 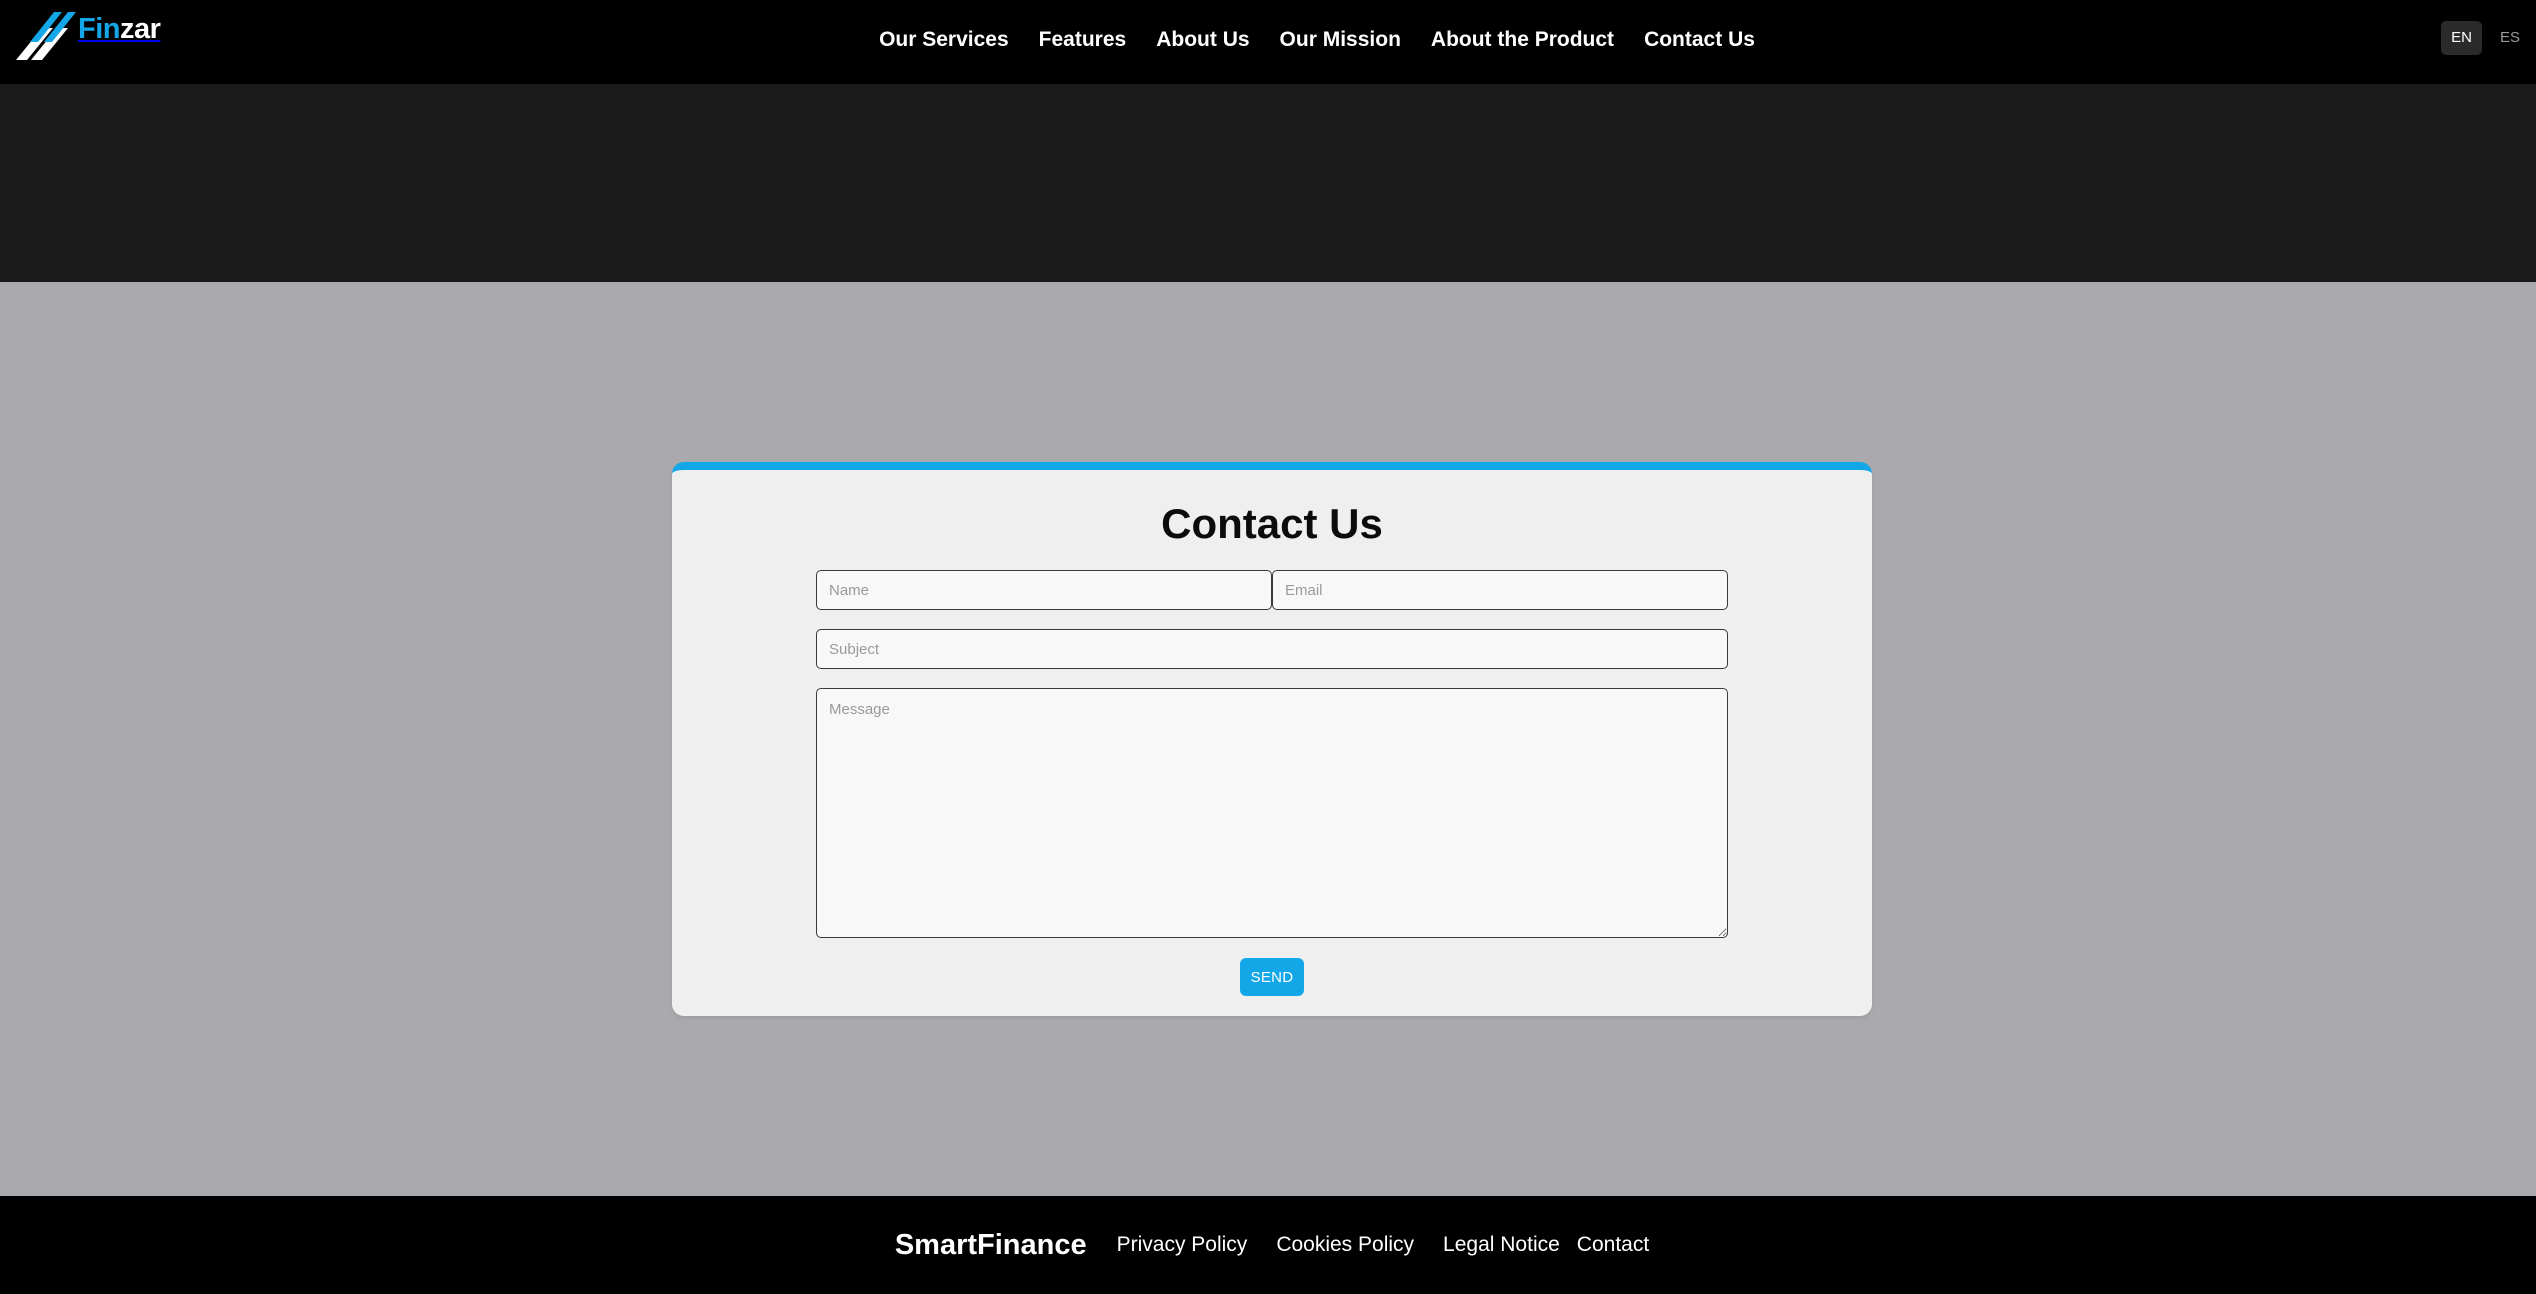 I want to click on nav-item-about-us: About Us, so click(x=1202, y=40).